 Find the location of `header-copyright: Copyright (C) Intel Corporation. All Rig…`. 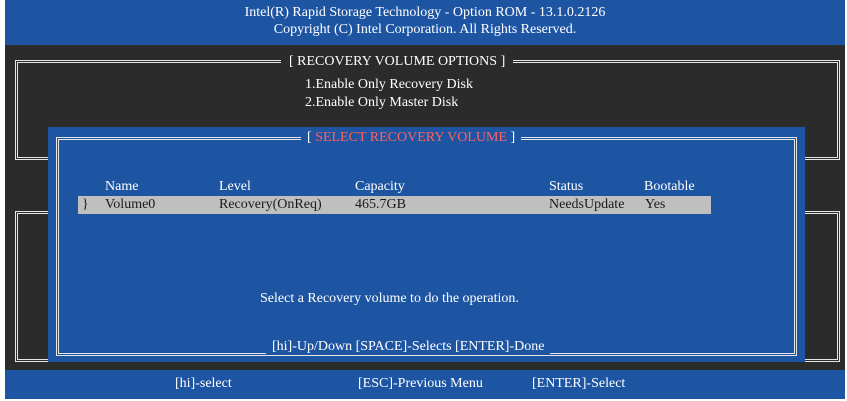

header-copyright: Copyright (C) Intel Corporation. All Rig… is located at coordinates (425, 29).